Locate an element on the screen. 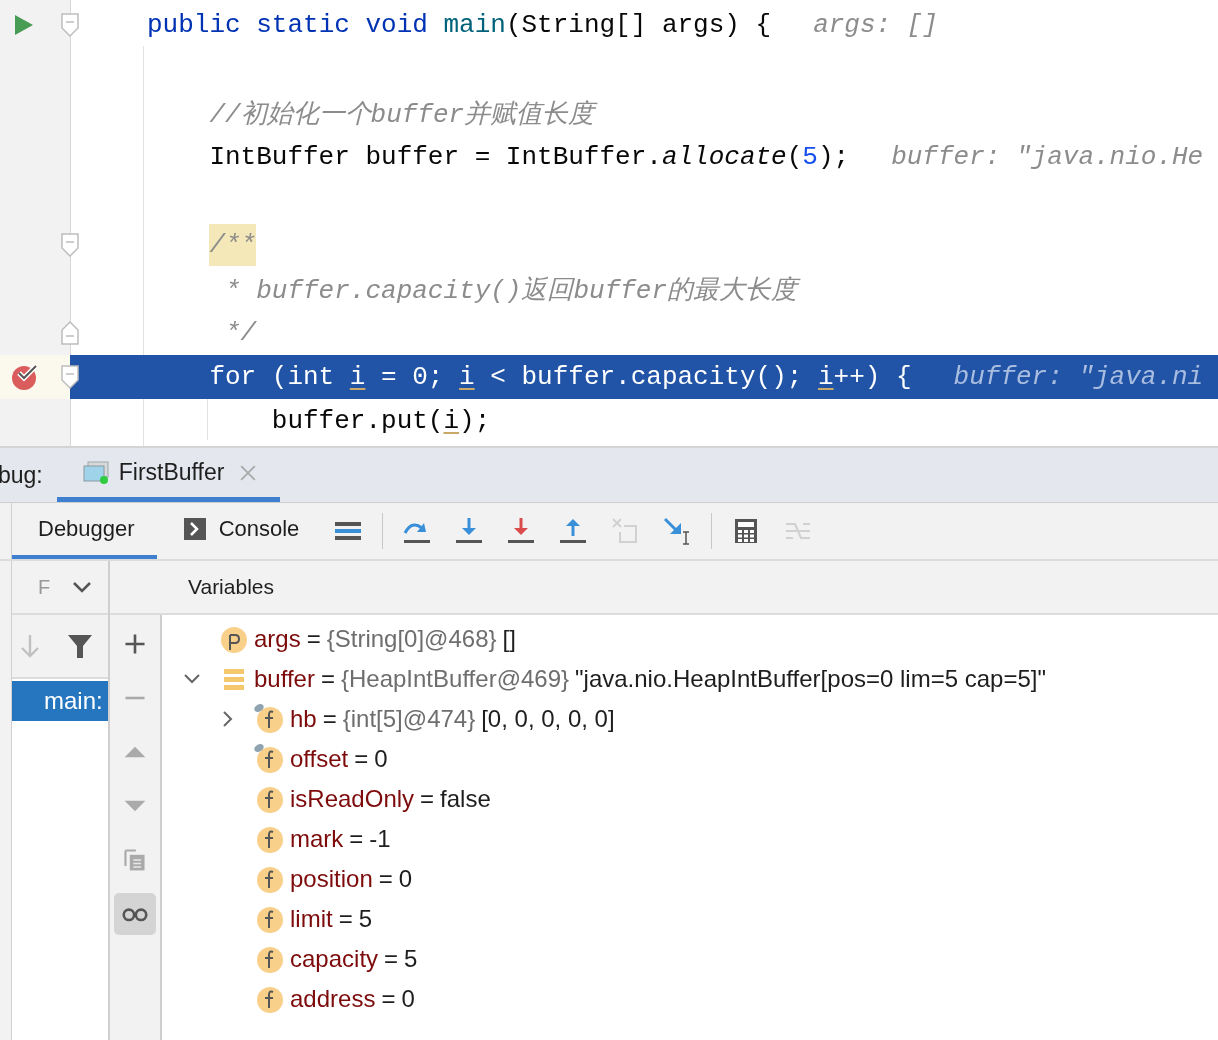  code-text: buffer.put( is located at coordinates (357, 421).